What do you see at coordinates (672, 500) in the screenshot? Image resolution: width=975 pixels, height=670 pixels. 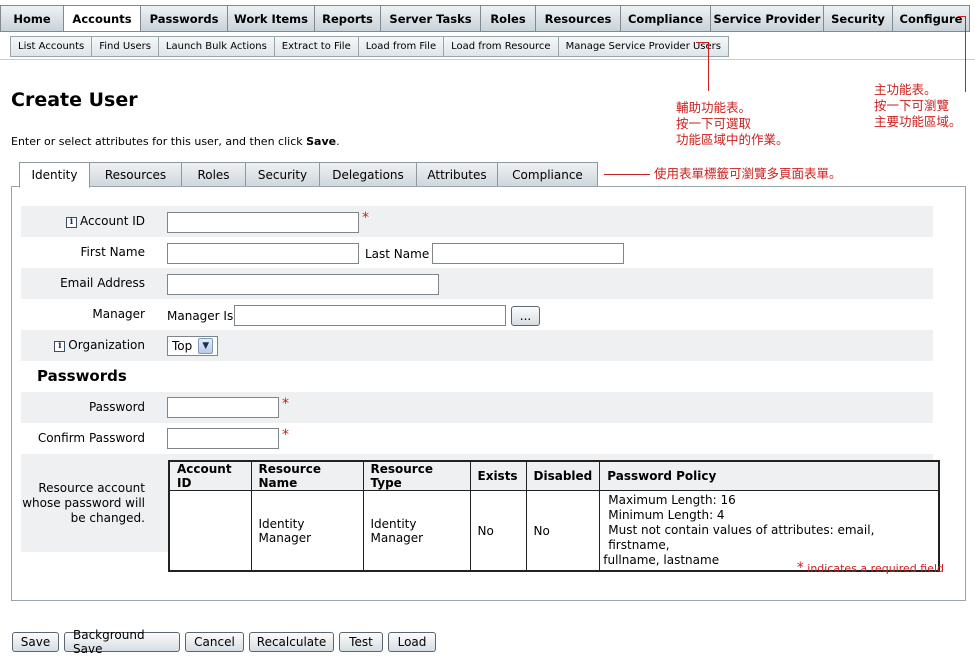 I see `policy-line: Maximum Length: 16` at bounding box center [672, 500].